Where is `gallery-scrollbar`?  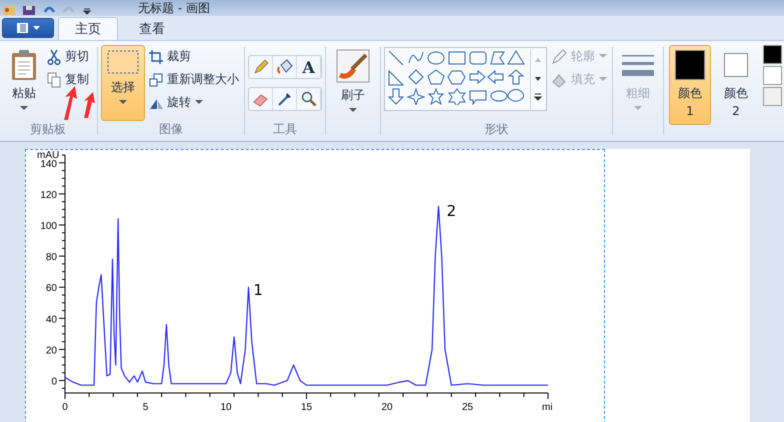 gallery-scrollbar is located at coordinates (537, 79).